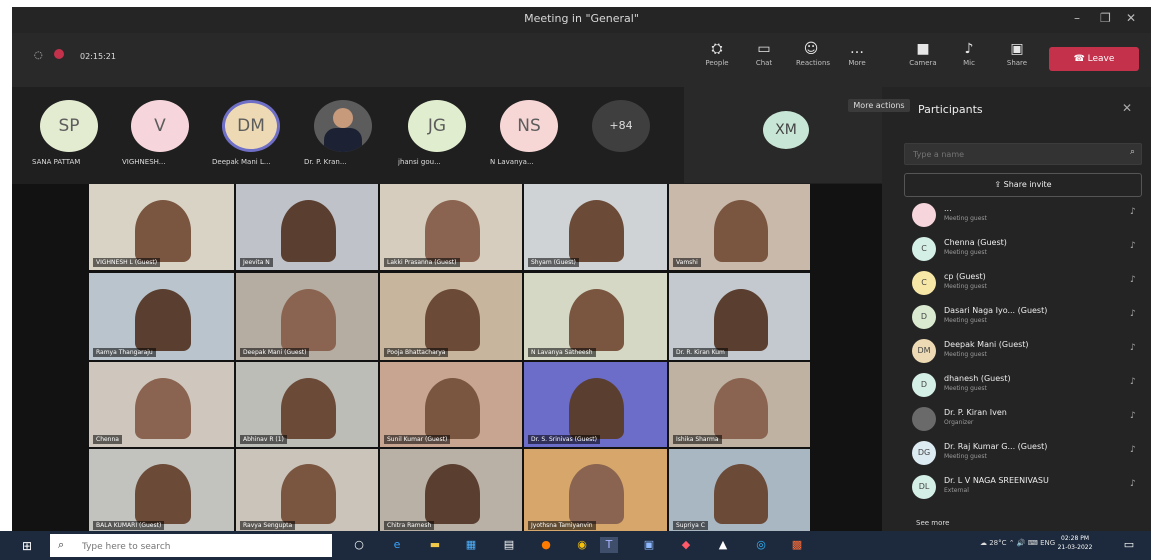  I want to click on tile-name-label: Deepak Mani (Guest), so click(275, 352).